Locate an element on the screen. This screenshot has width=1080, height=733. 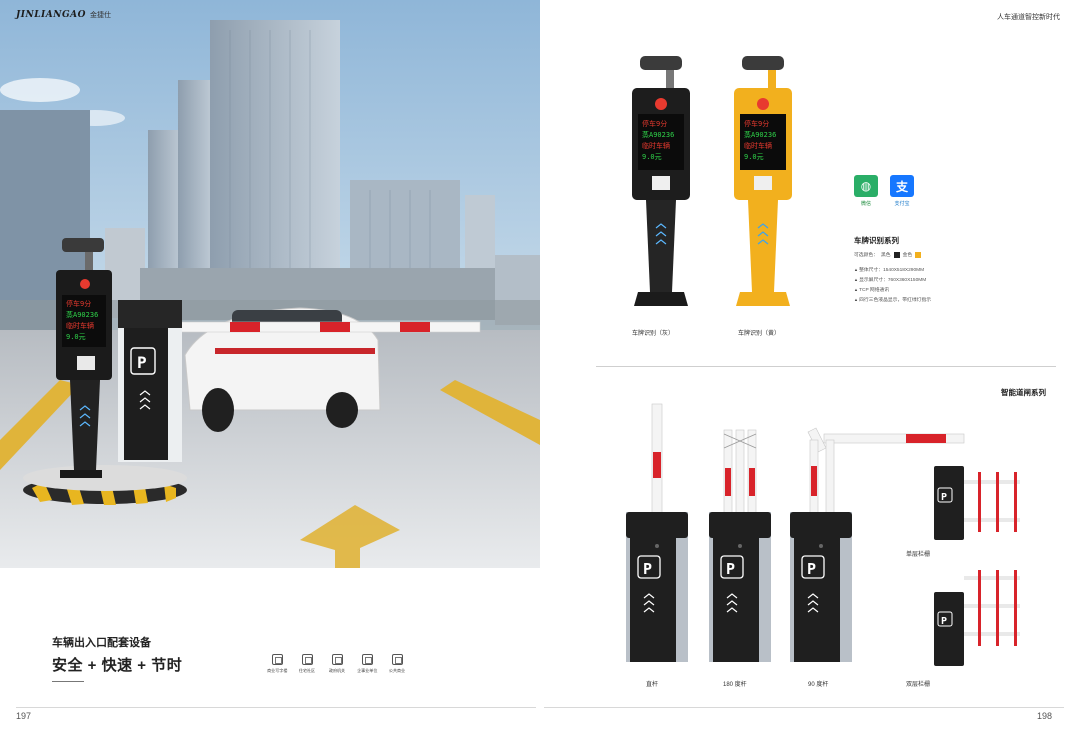
payment-wechat: ◍ 微信 is located at coordinates (866, 191).